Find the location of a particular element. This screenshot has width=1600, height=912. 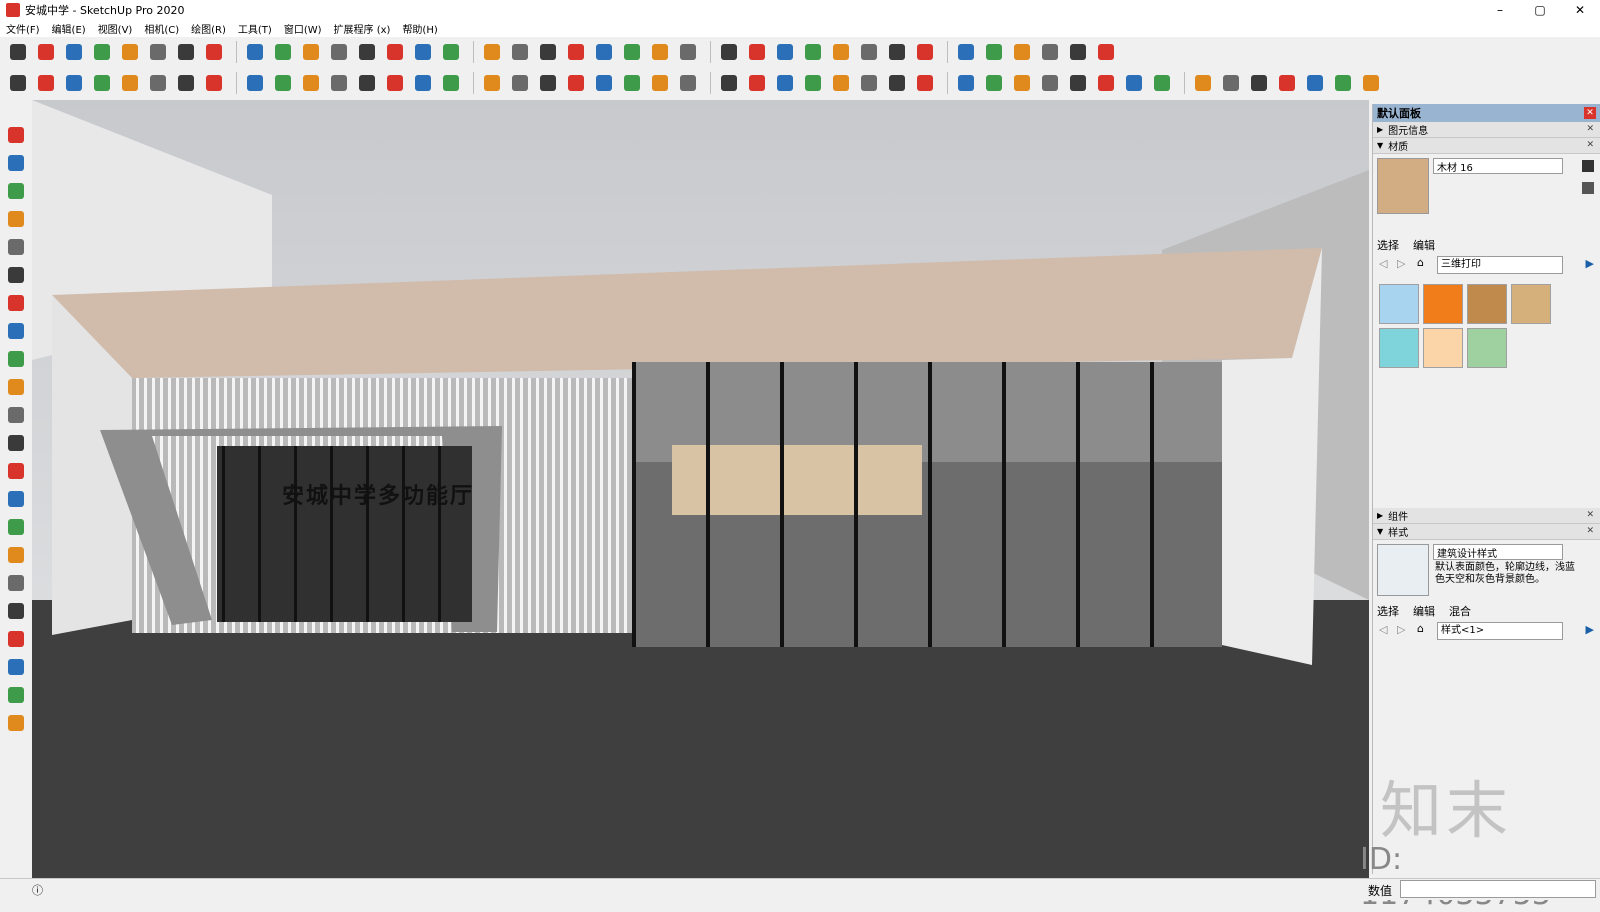

front-button is located at coordinates (660, 83).